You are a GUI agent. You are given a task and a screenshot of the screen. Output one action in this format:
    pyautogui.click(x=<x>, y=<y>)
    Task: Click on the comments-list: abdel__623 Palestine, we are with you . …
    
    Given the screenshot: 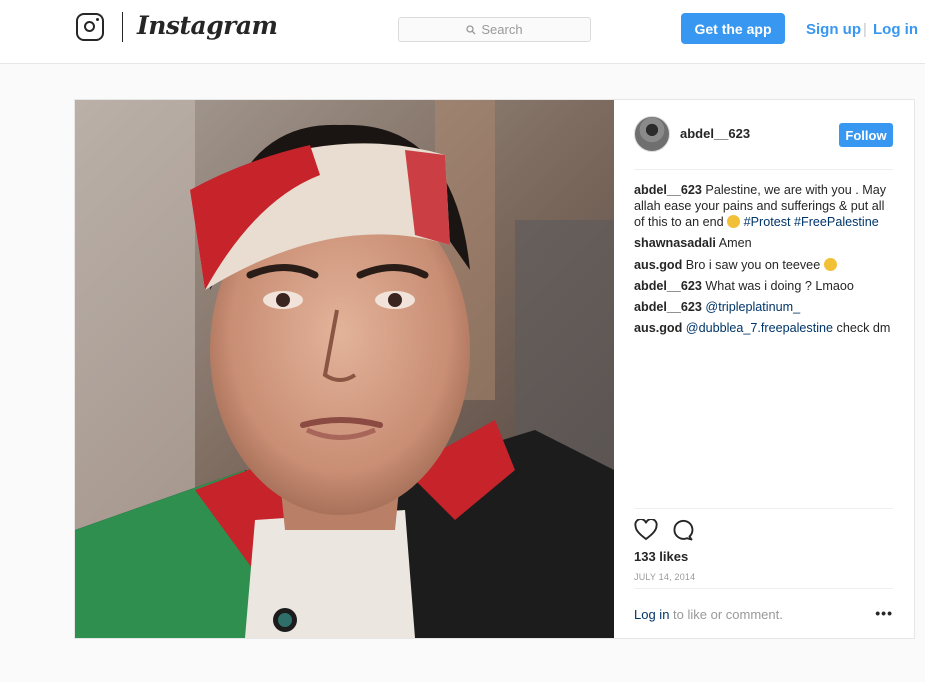 What is the action you would take?
    pyautogui.click(x=763, y=262)
    